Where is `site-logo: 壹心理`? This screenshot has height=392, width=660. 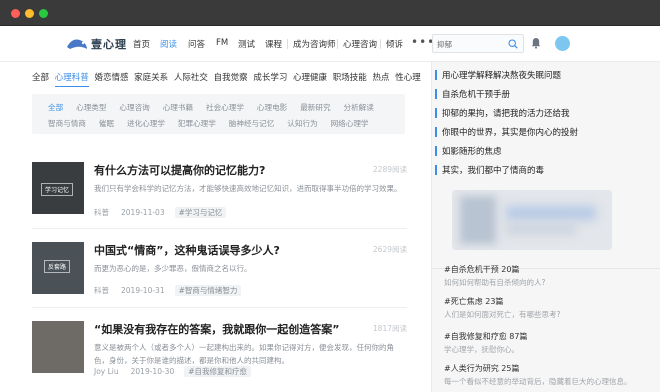 site-logo: 壹心理 is located at coordinates (96, 44).